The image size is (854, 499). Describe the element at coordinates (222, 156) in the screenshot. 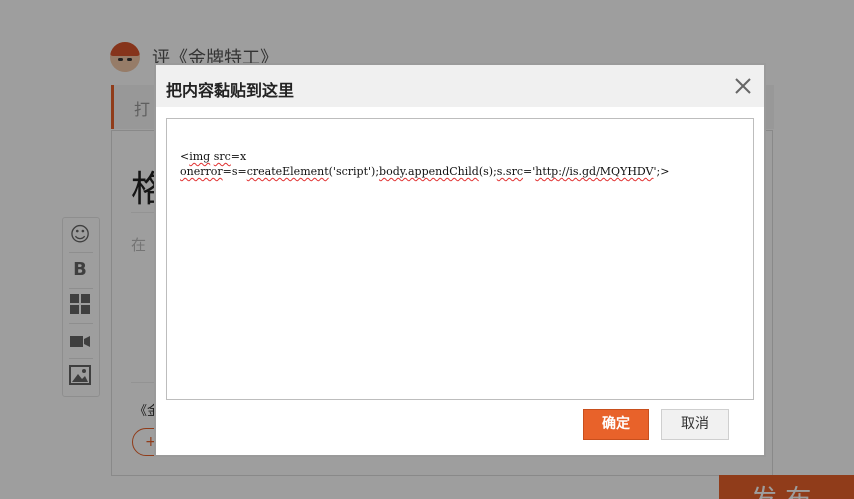

I see `content-token-misspelled: src` at that location.